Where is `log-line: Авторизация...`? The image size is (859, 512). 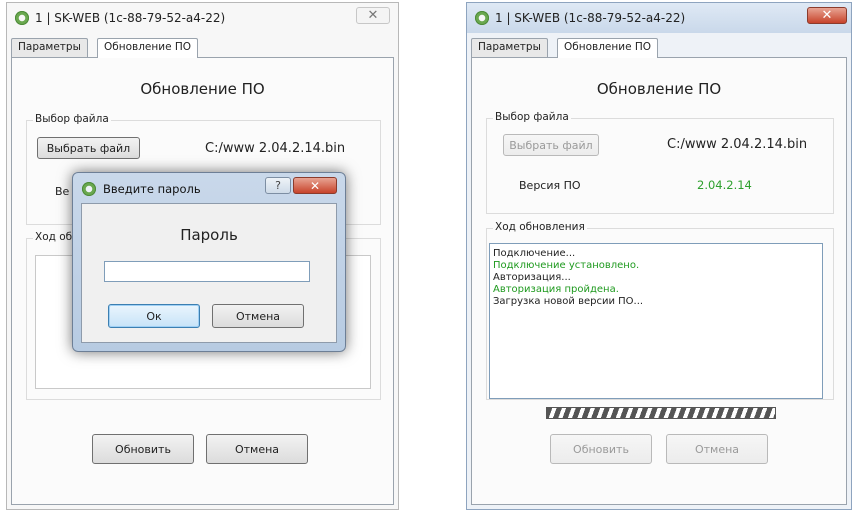
log-line: Авторизация... is located at coordinates (532, 277).